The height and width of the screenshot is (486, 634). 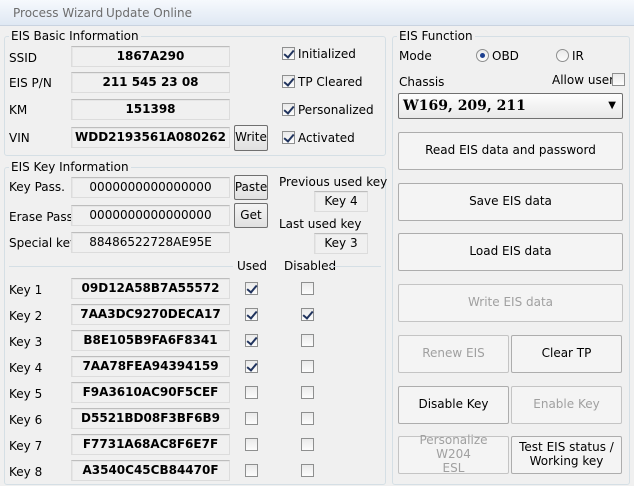 What do you see at coordinates (320, 224) in the screenshot?
I see `last-used-label: Last used key` at bounding box center [320, 224].